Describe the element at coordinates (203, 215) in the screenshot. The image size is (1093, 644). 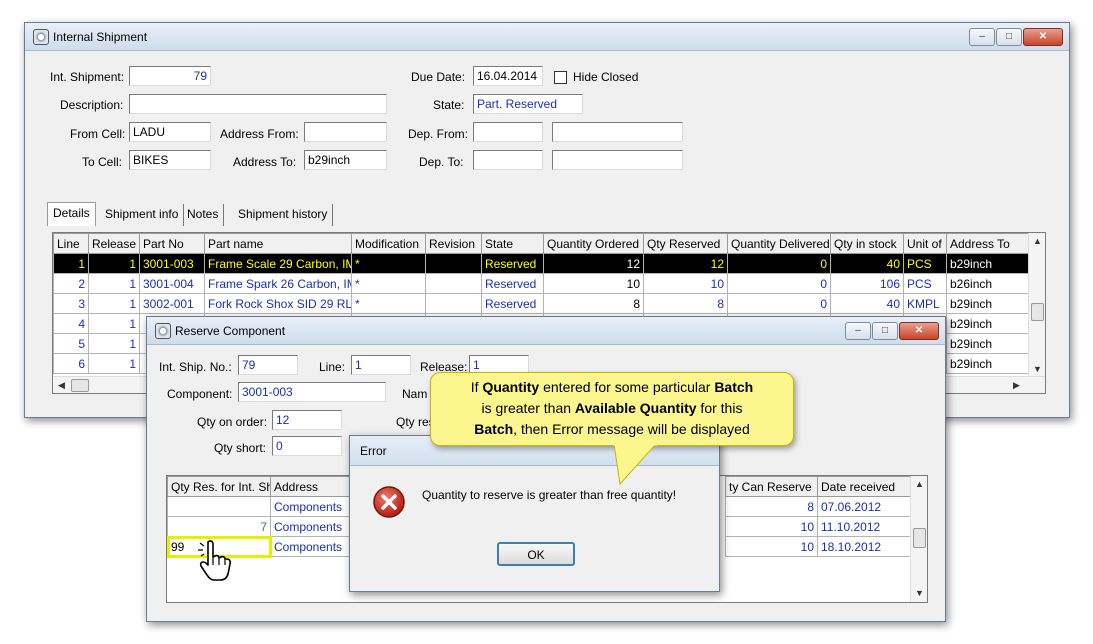
I see `tab-notes: Notes` at that location.